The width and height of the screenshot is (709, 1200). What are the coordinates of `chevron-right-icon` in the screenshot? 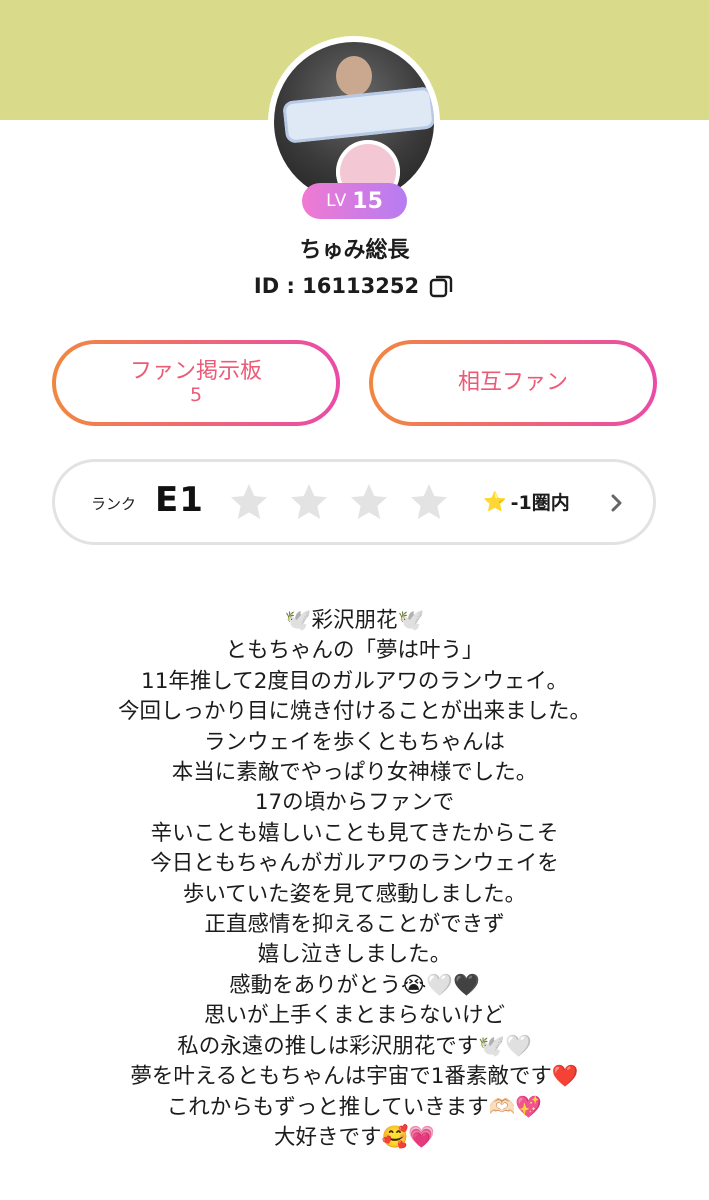 It's located at (617, 503).